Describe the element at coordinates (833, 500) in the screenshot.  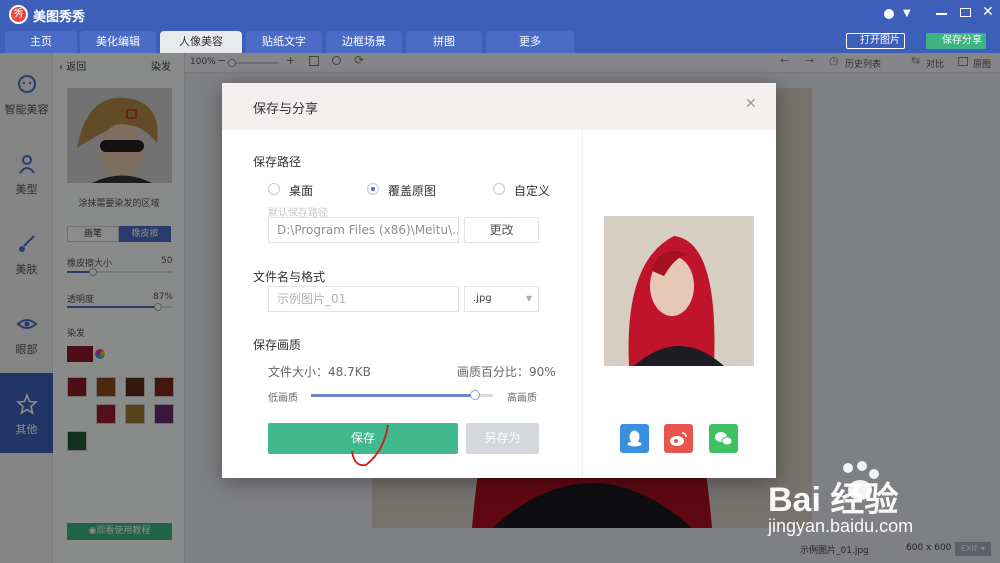
I see `watermark-brand: Bai 经验` at that location.